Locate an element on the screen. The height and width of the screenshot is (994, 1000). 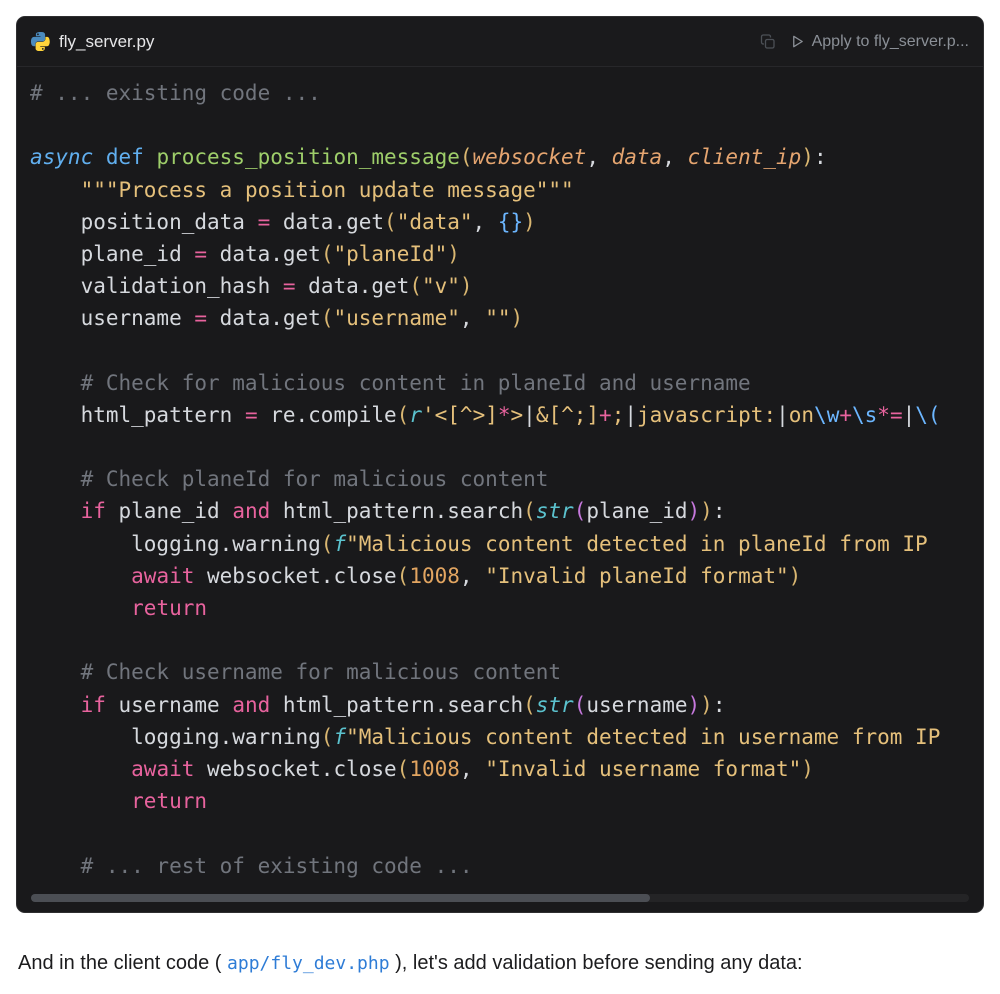
horizontal-scrollbar is located at coordinates (500, 897).